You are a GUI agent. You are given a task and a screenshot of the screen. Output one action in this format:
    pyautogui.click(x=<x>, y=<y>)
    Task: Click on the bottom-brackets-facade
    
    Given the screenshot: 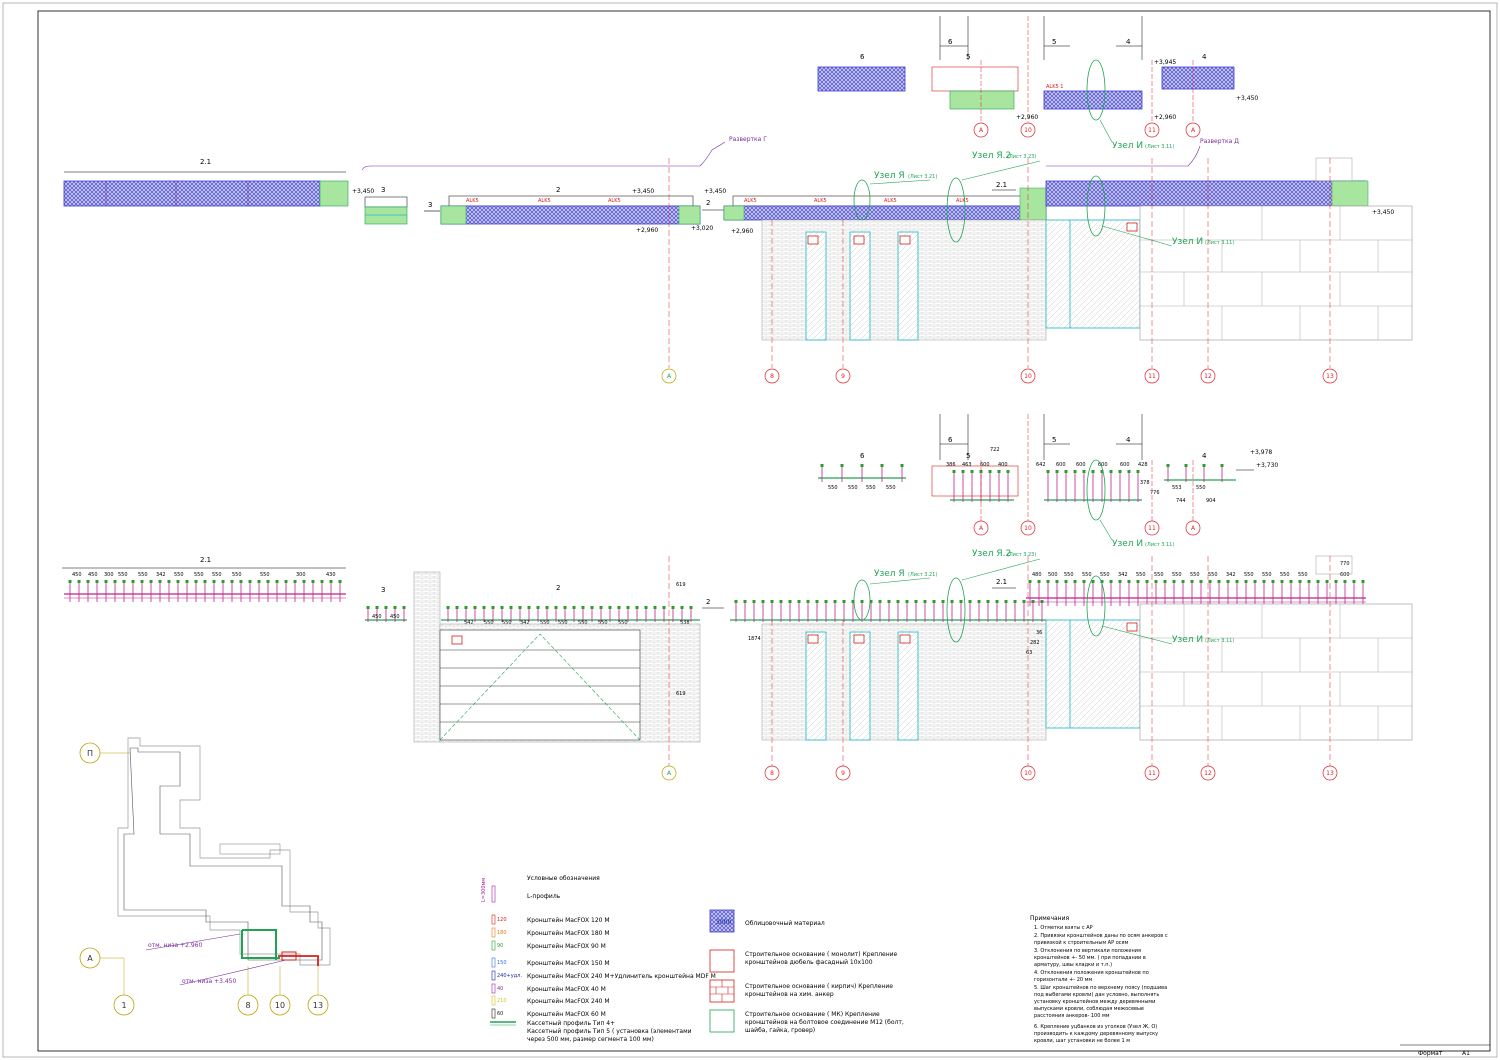 What is the action you would take?
    pyautogui.click(x=889, y=611)
    